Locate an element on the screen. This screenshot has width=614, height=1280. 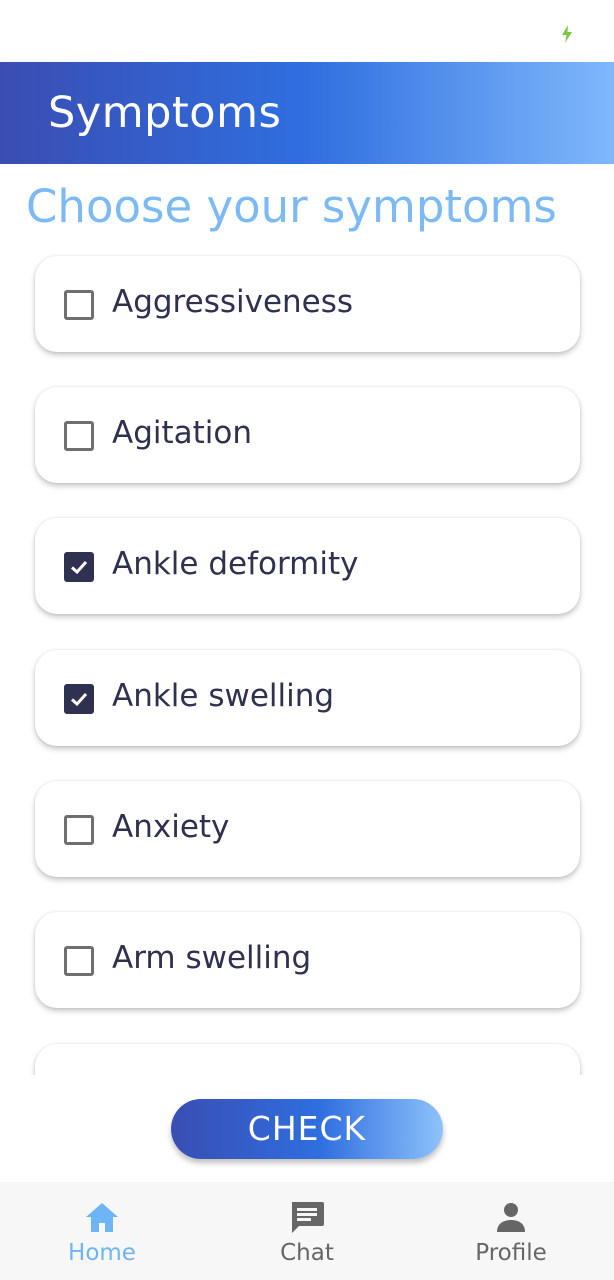
nav-item-chat: Chat is located at coordinates (307, 1231).